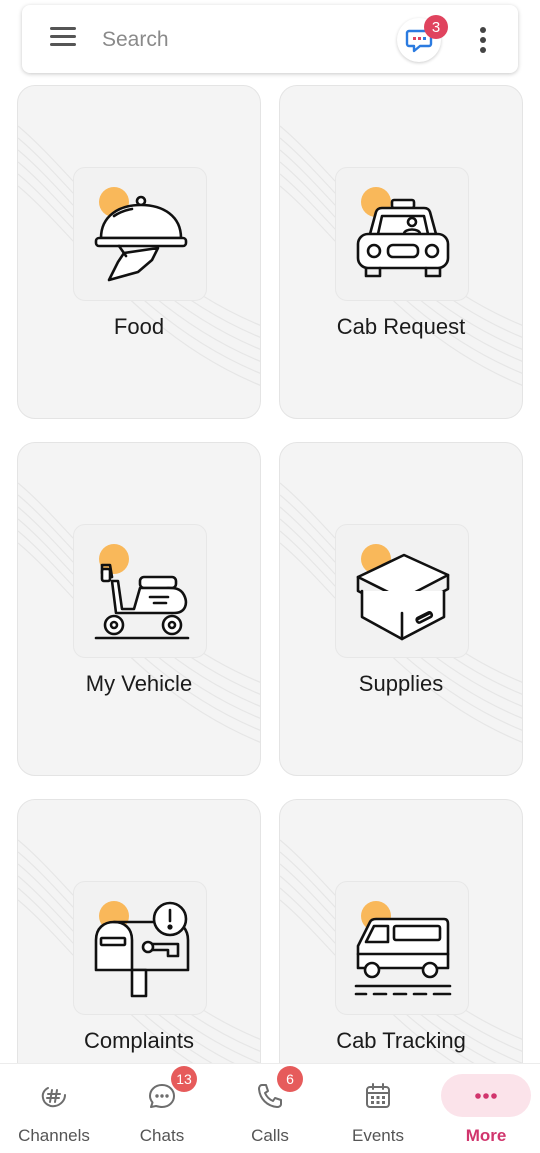 Image resolution: width=540 pixels, height=1153 pixels. What do you see at coordinates (270, 1135) in the screenshot?
I see `nav-label: Calls` at bounding box center [270, 1135].